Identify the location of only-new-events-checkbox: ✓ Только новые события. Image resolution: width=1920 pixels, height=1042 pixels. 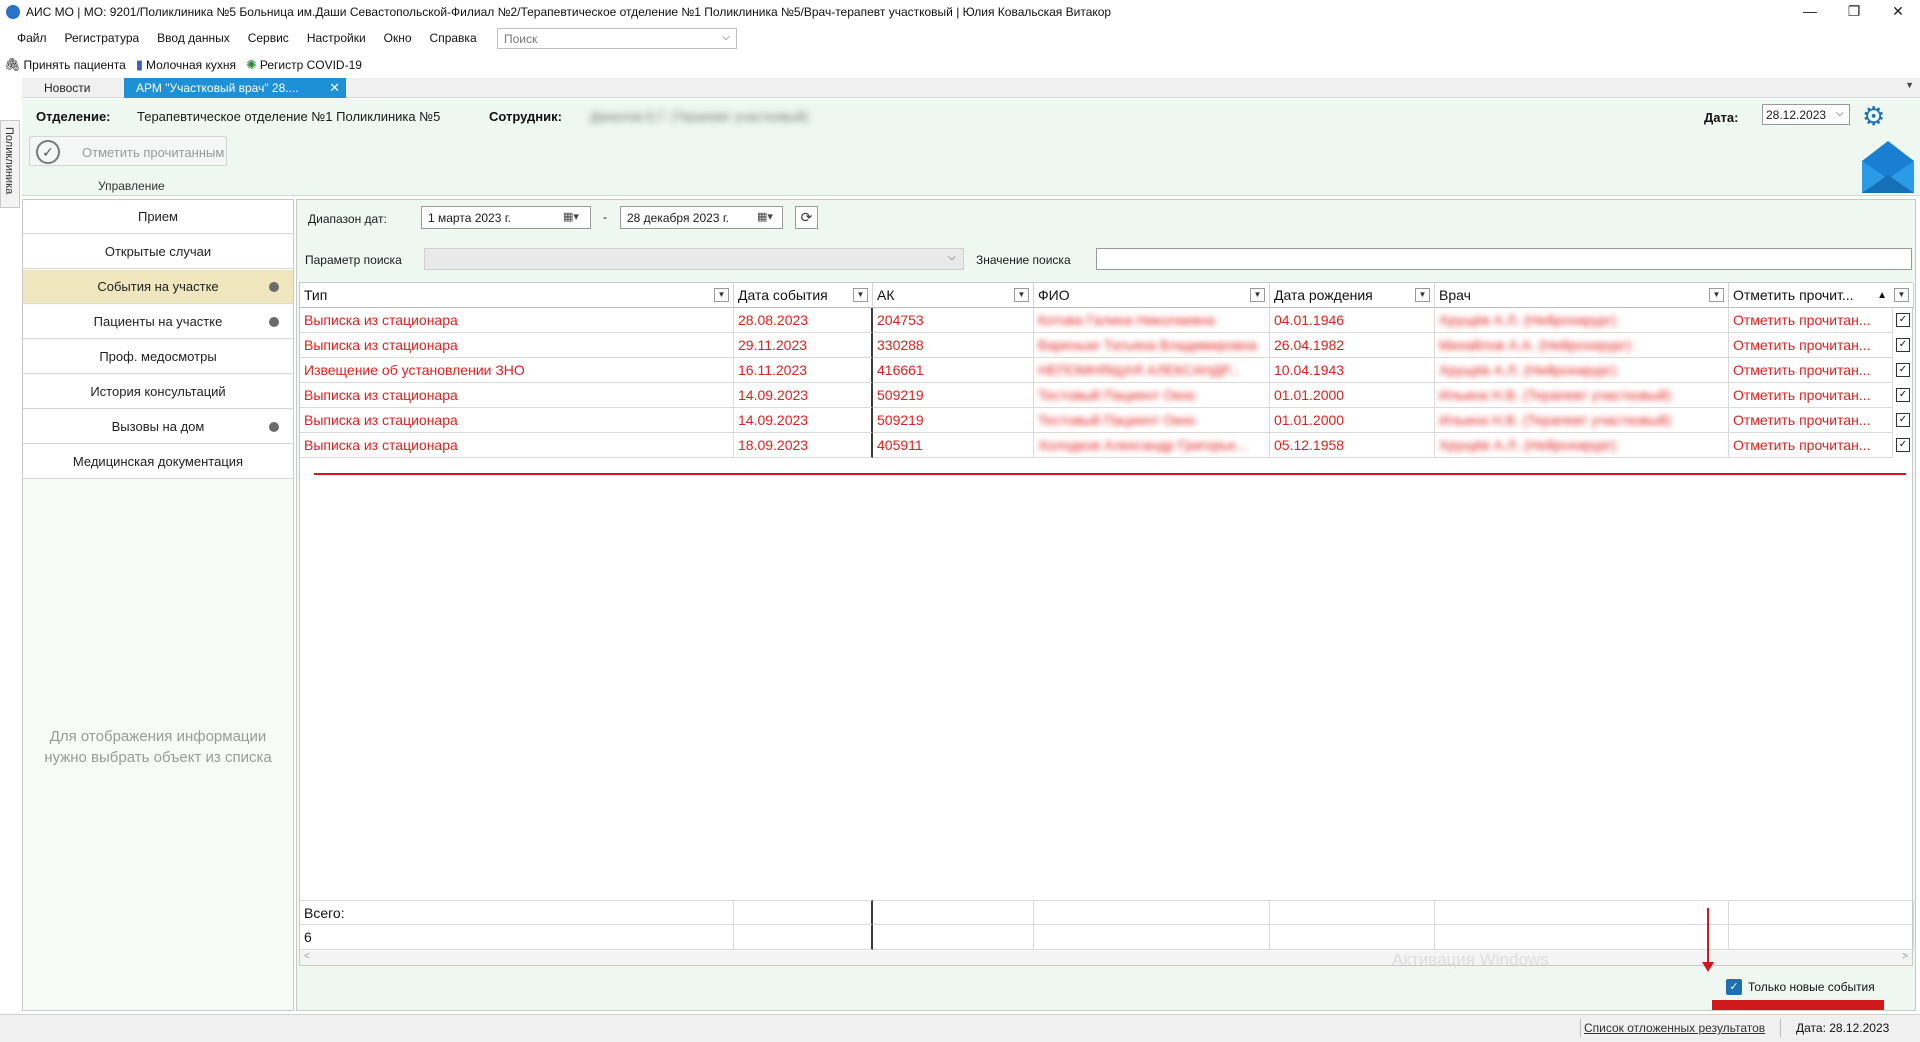
(1800, 987).